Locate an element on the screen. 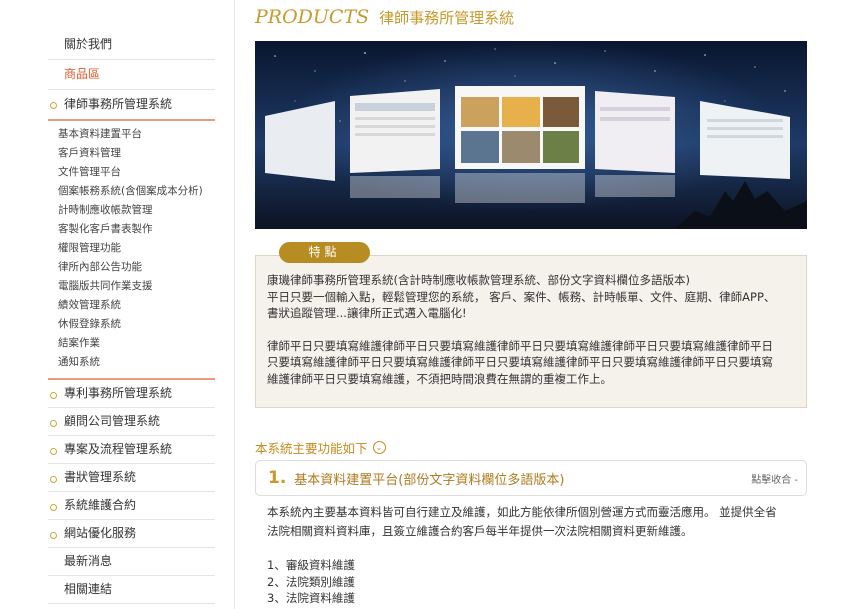  nav-law-firm-system: 律師事務所管理系統 is located at coordinates (131, 105).